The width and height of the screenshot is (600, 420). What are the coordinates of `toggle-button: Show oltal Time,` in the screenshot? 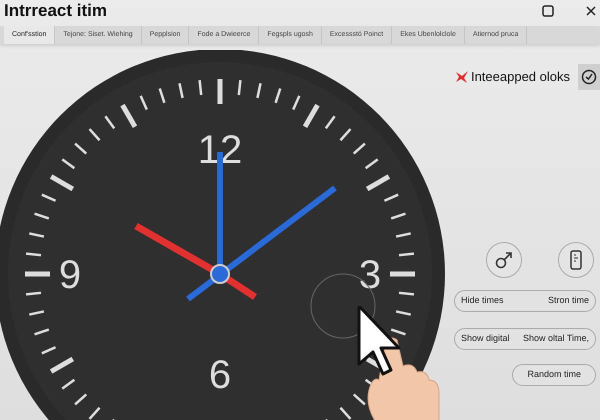 It's located at (555, 339).